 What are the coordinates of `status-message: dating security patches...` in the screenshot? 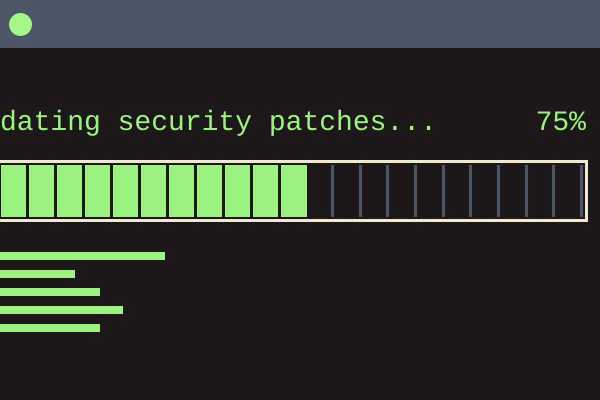 It's located at (218, 124).